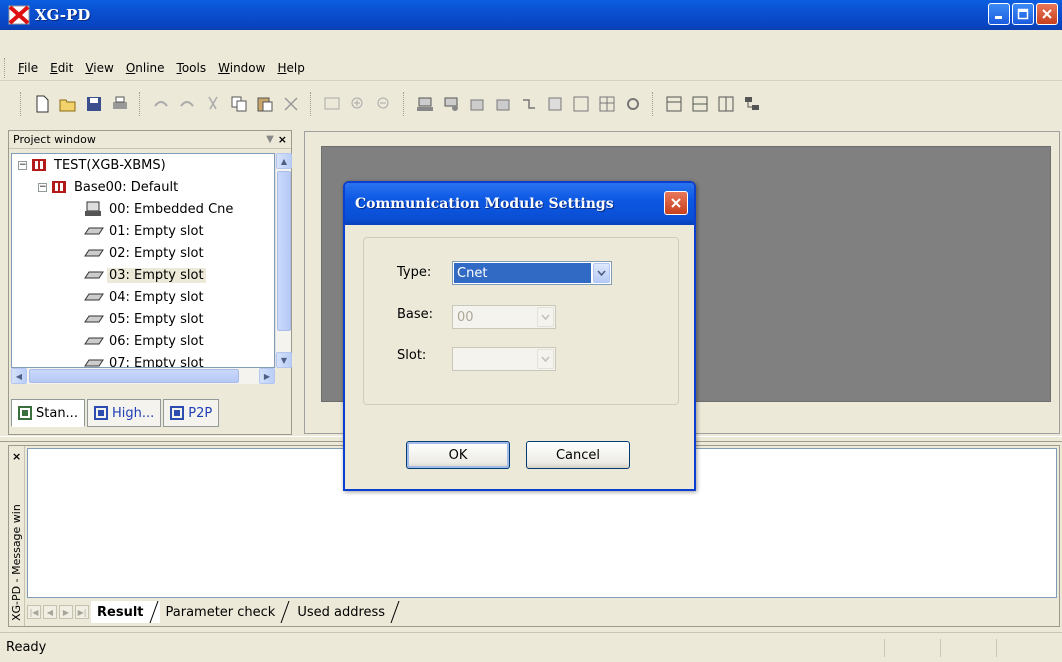 The image size is (1062, 662). I want to click on toolbar-separator, so click(311, 104).